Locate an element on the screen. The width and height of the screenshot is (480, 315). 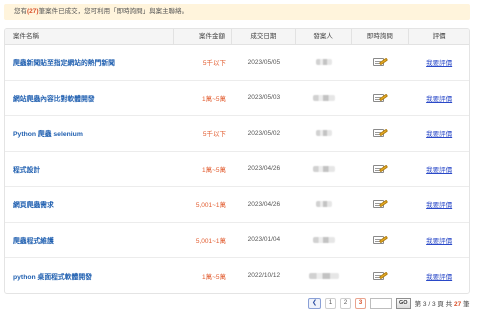
table-row: Python 爬蟲 selenium 5千以下 2023/05/02 我要評價 is located at coordinates (237, 134).